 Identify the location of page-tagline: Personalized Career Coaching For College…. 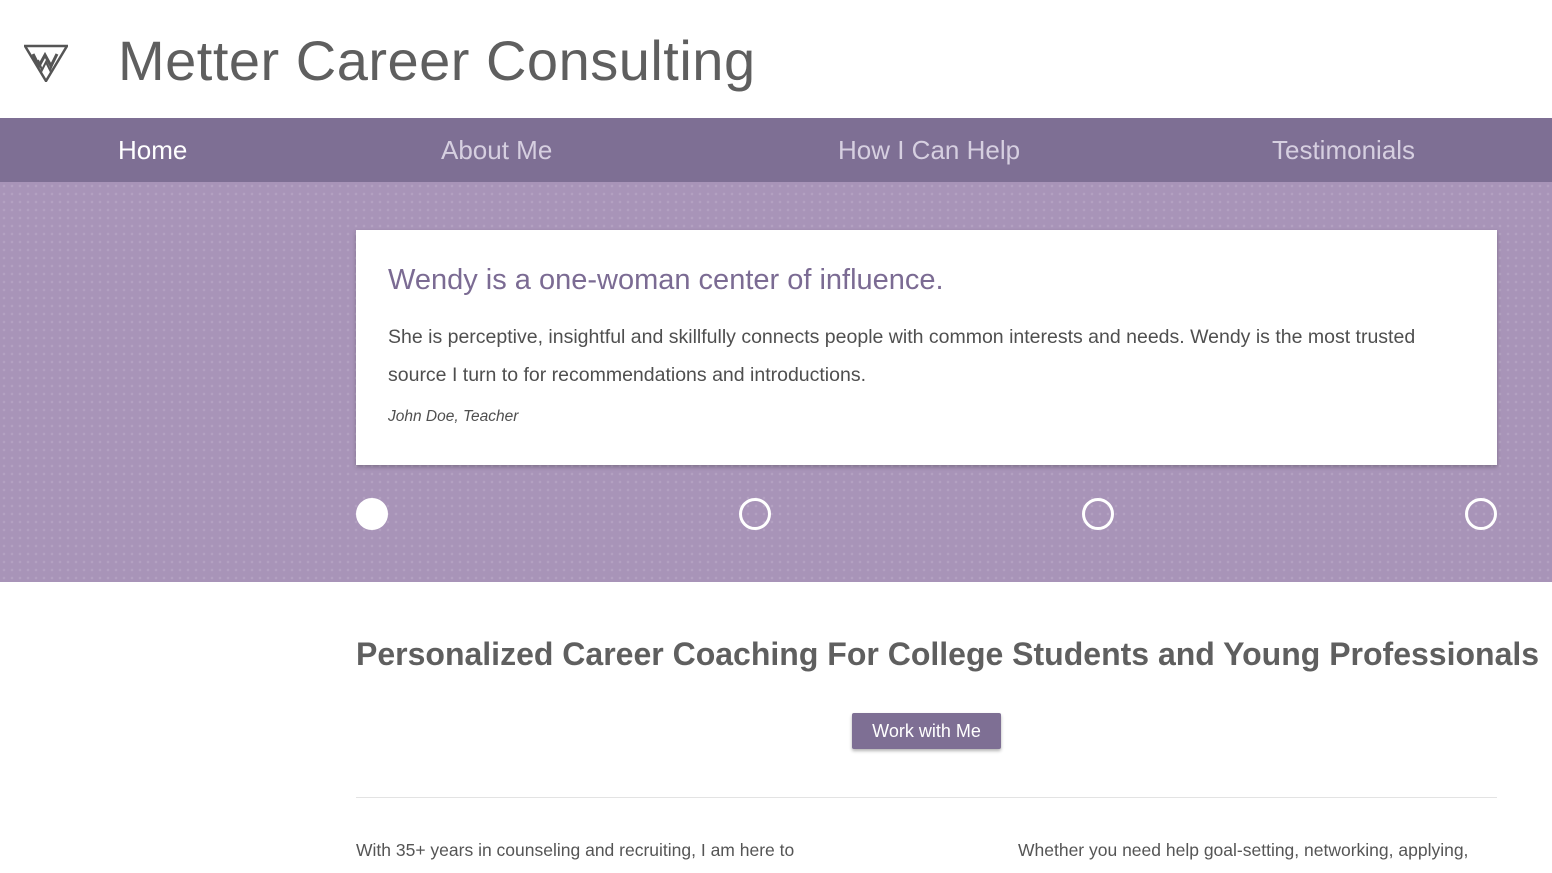
(948, 654).